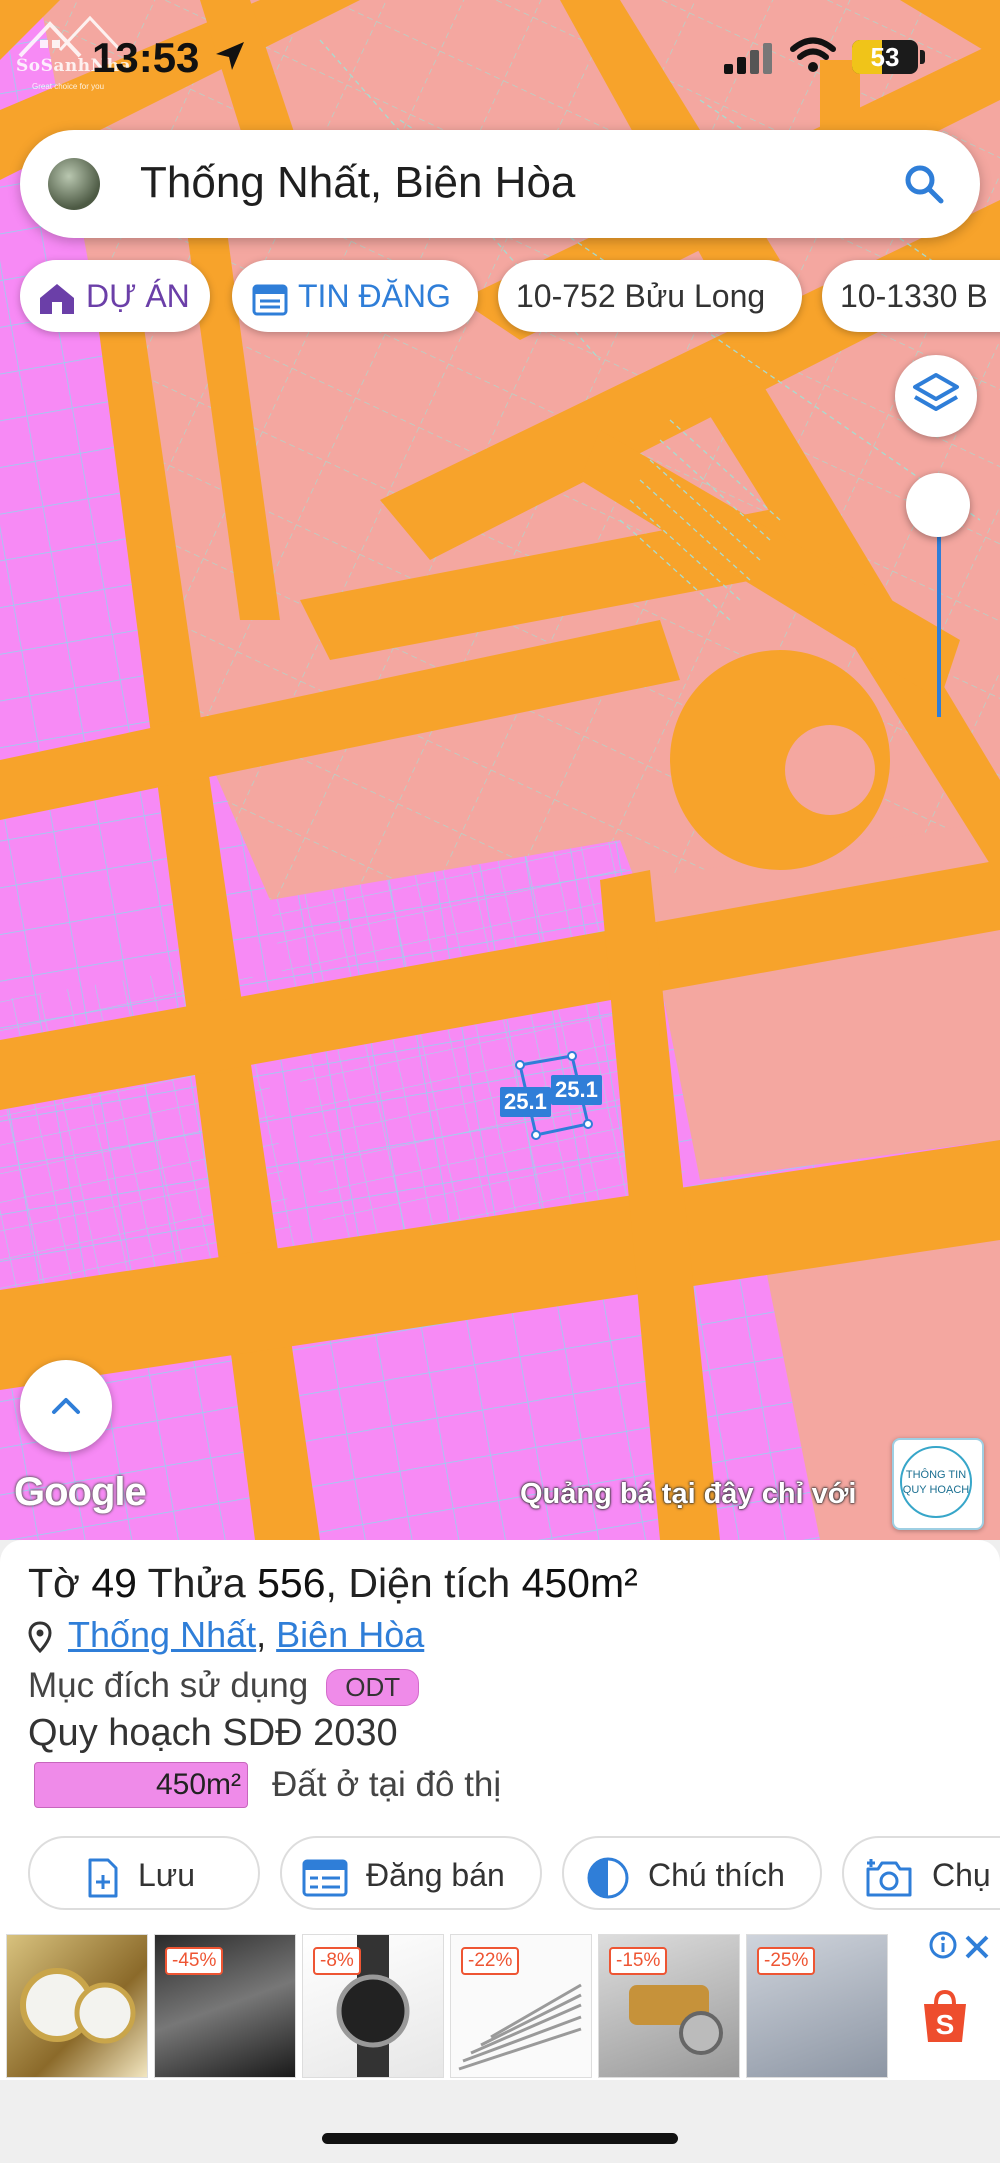  I want to click on home-bar-area, so click(500, 2121).